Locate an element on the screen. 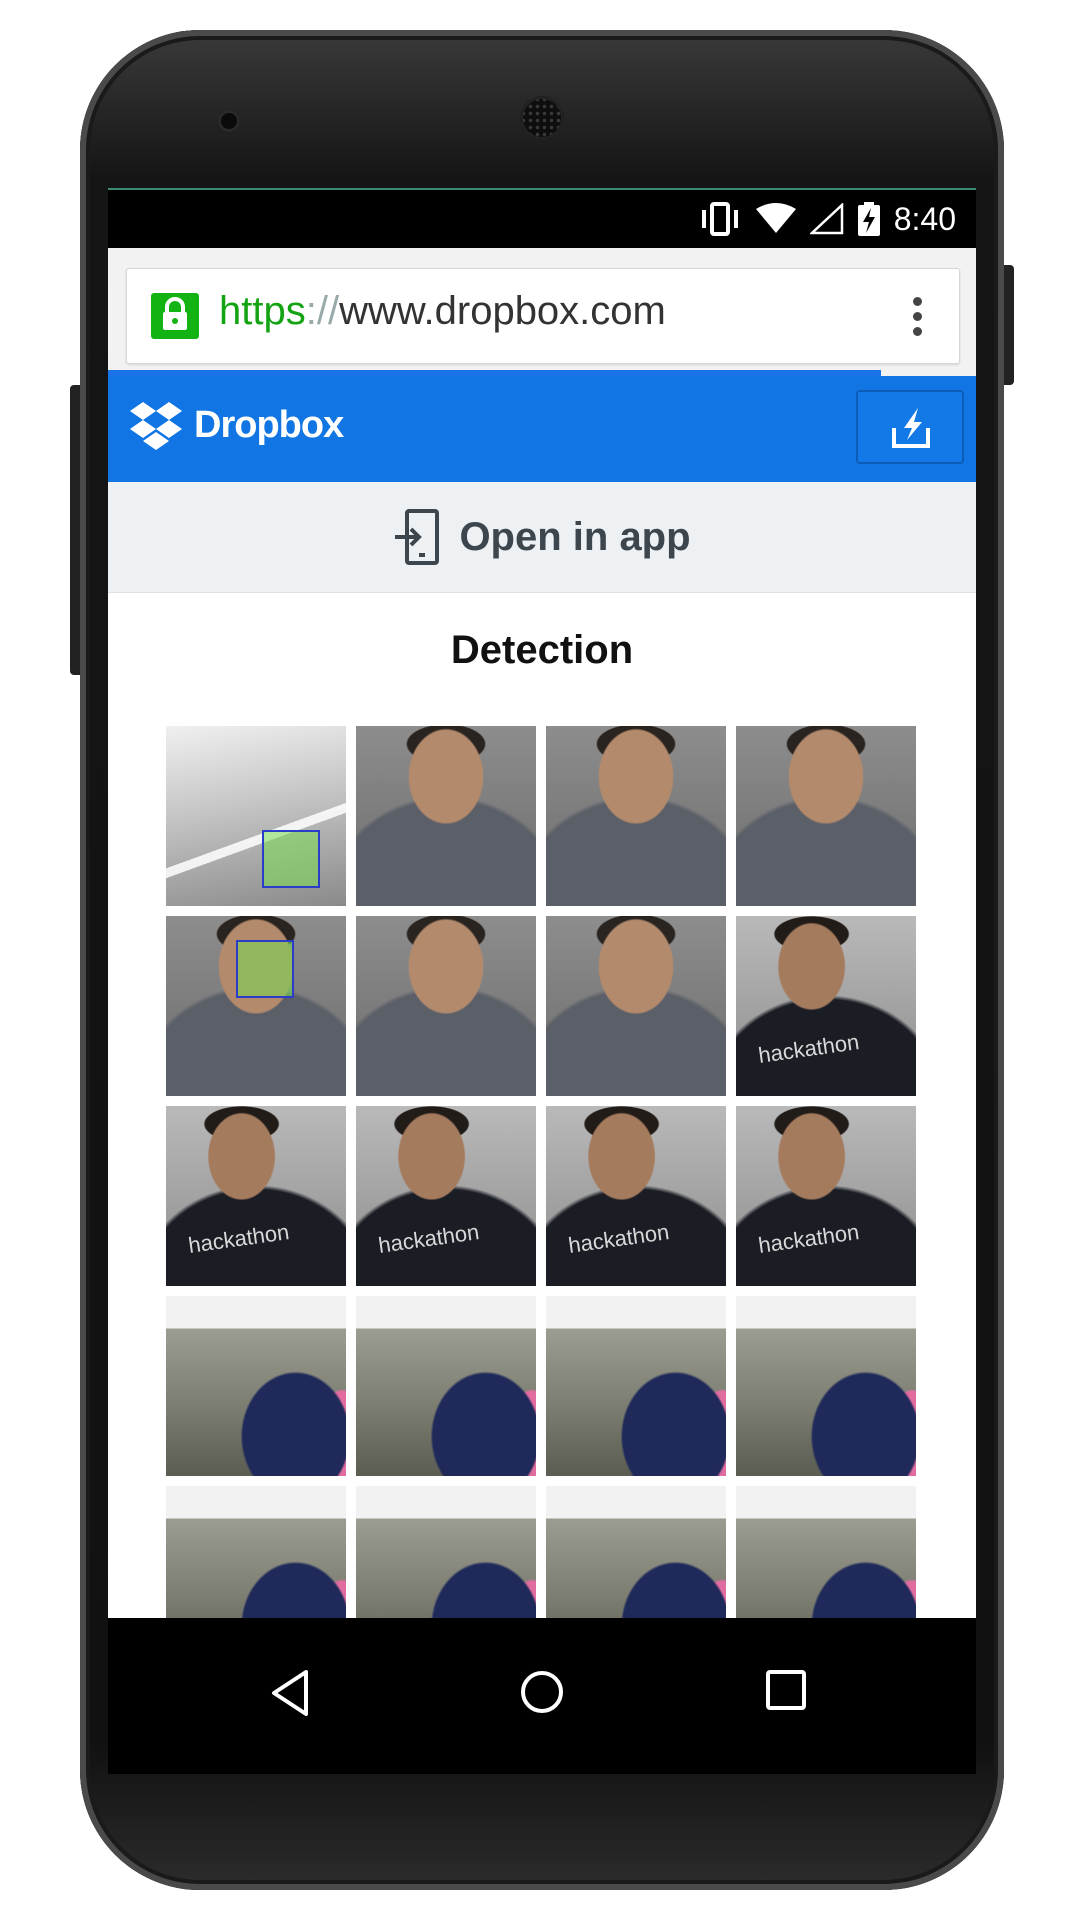 The width and height of the screenshot is (1080, 1920). recents-icon is located at coordinates (786, 1690).